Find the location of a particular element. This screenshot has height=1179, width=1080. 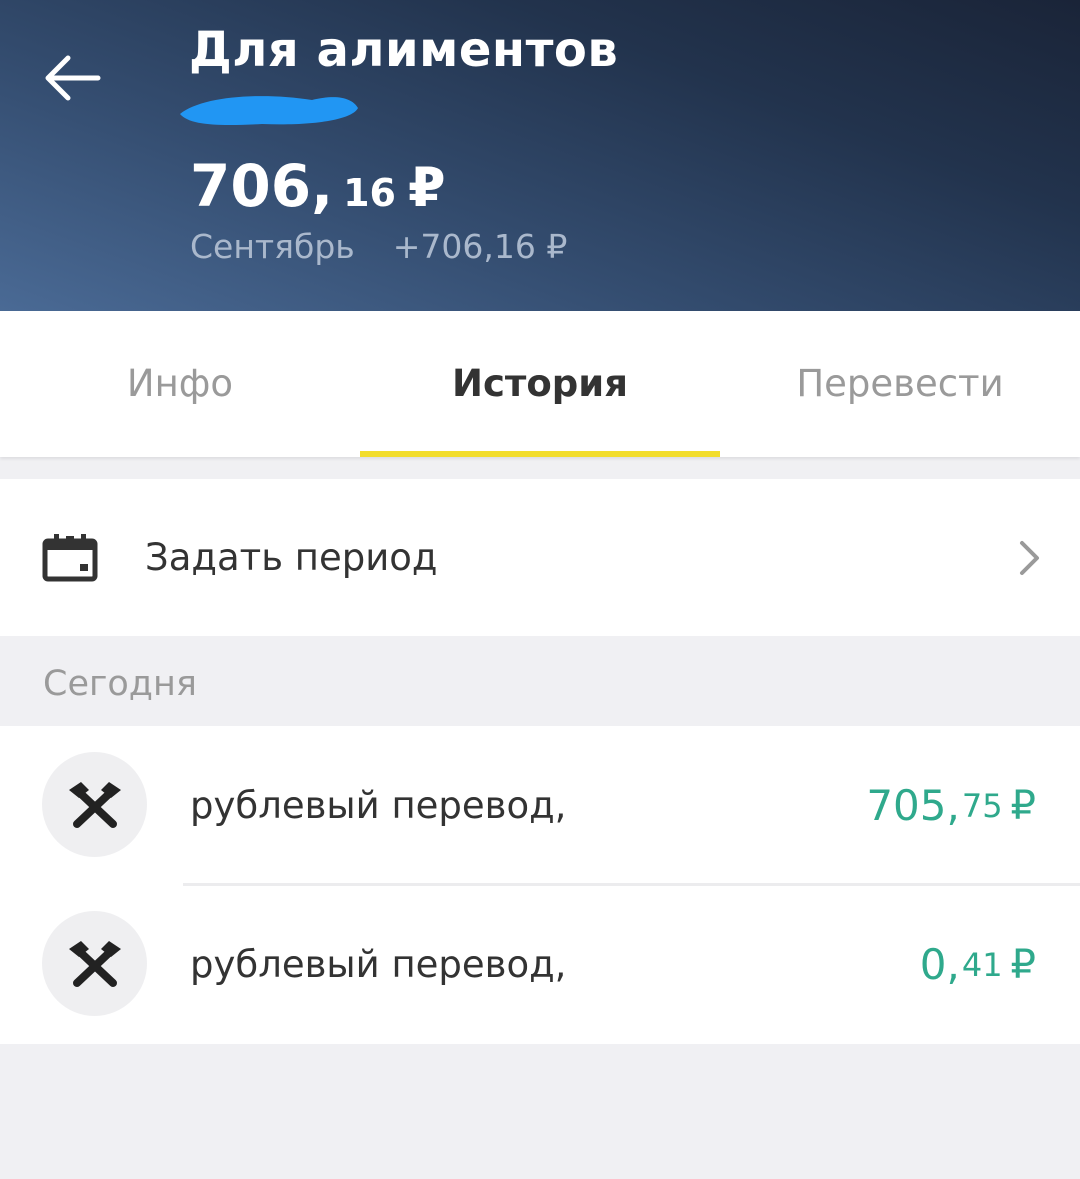

balance-fraction: 16 is located at coordinates (369, 193).